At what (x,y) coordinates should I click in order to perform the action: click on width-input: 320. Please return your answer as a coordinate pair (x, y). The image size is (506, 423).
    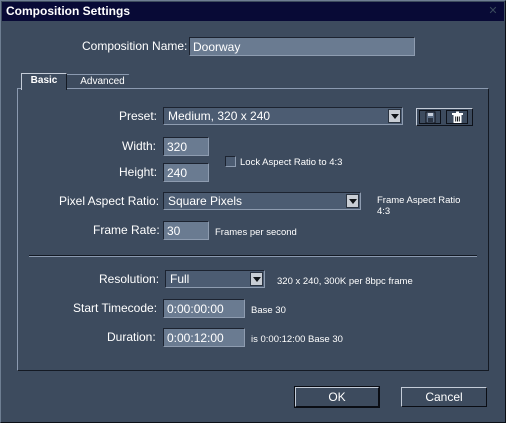
    Looking at the image, I should click on (186, 146).